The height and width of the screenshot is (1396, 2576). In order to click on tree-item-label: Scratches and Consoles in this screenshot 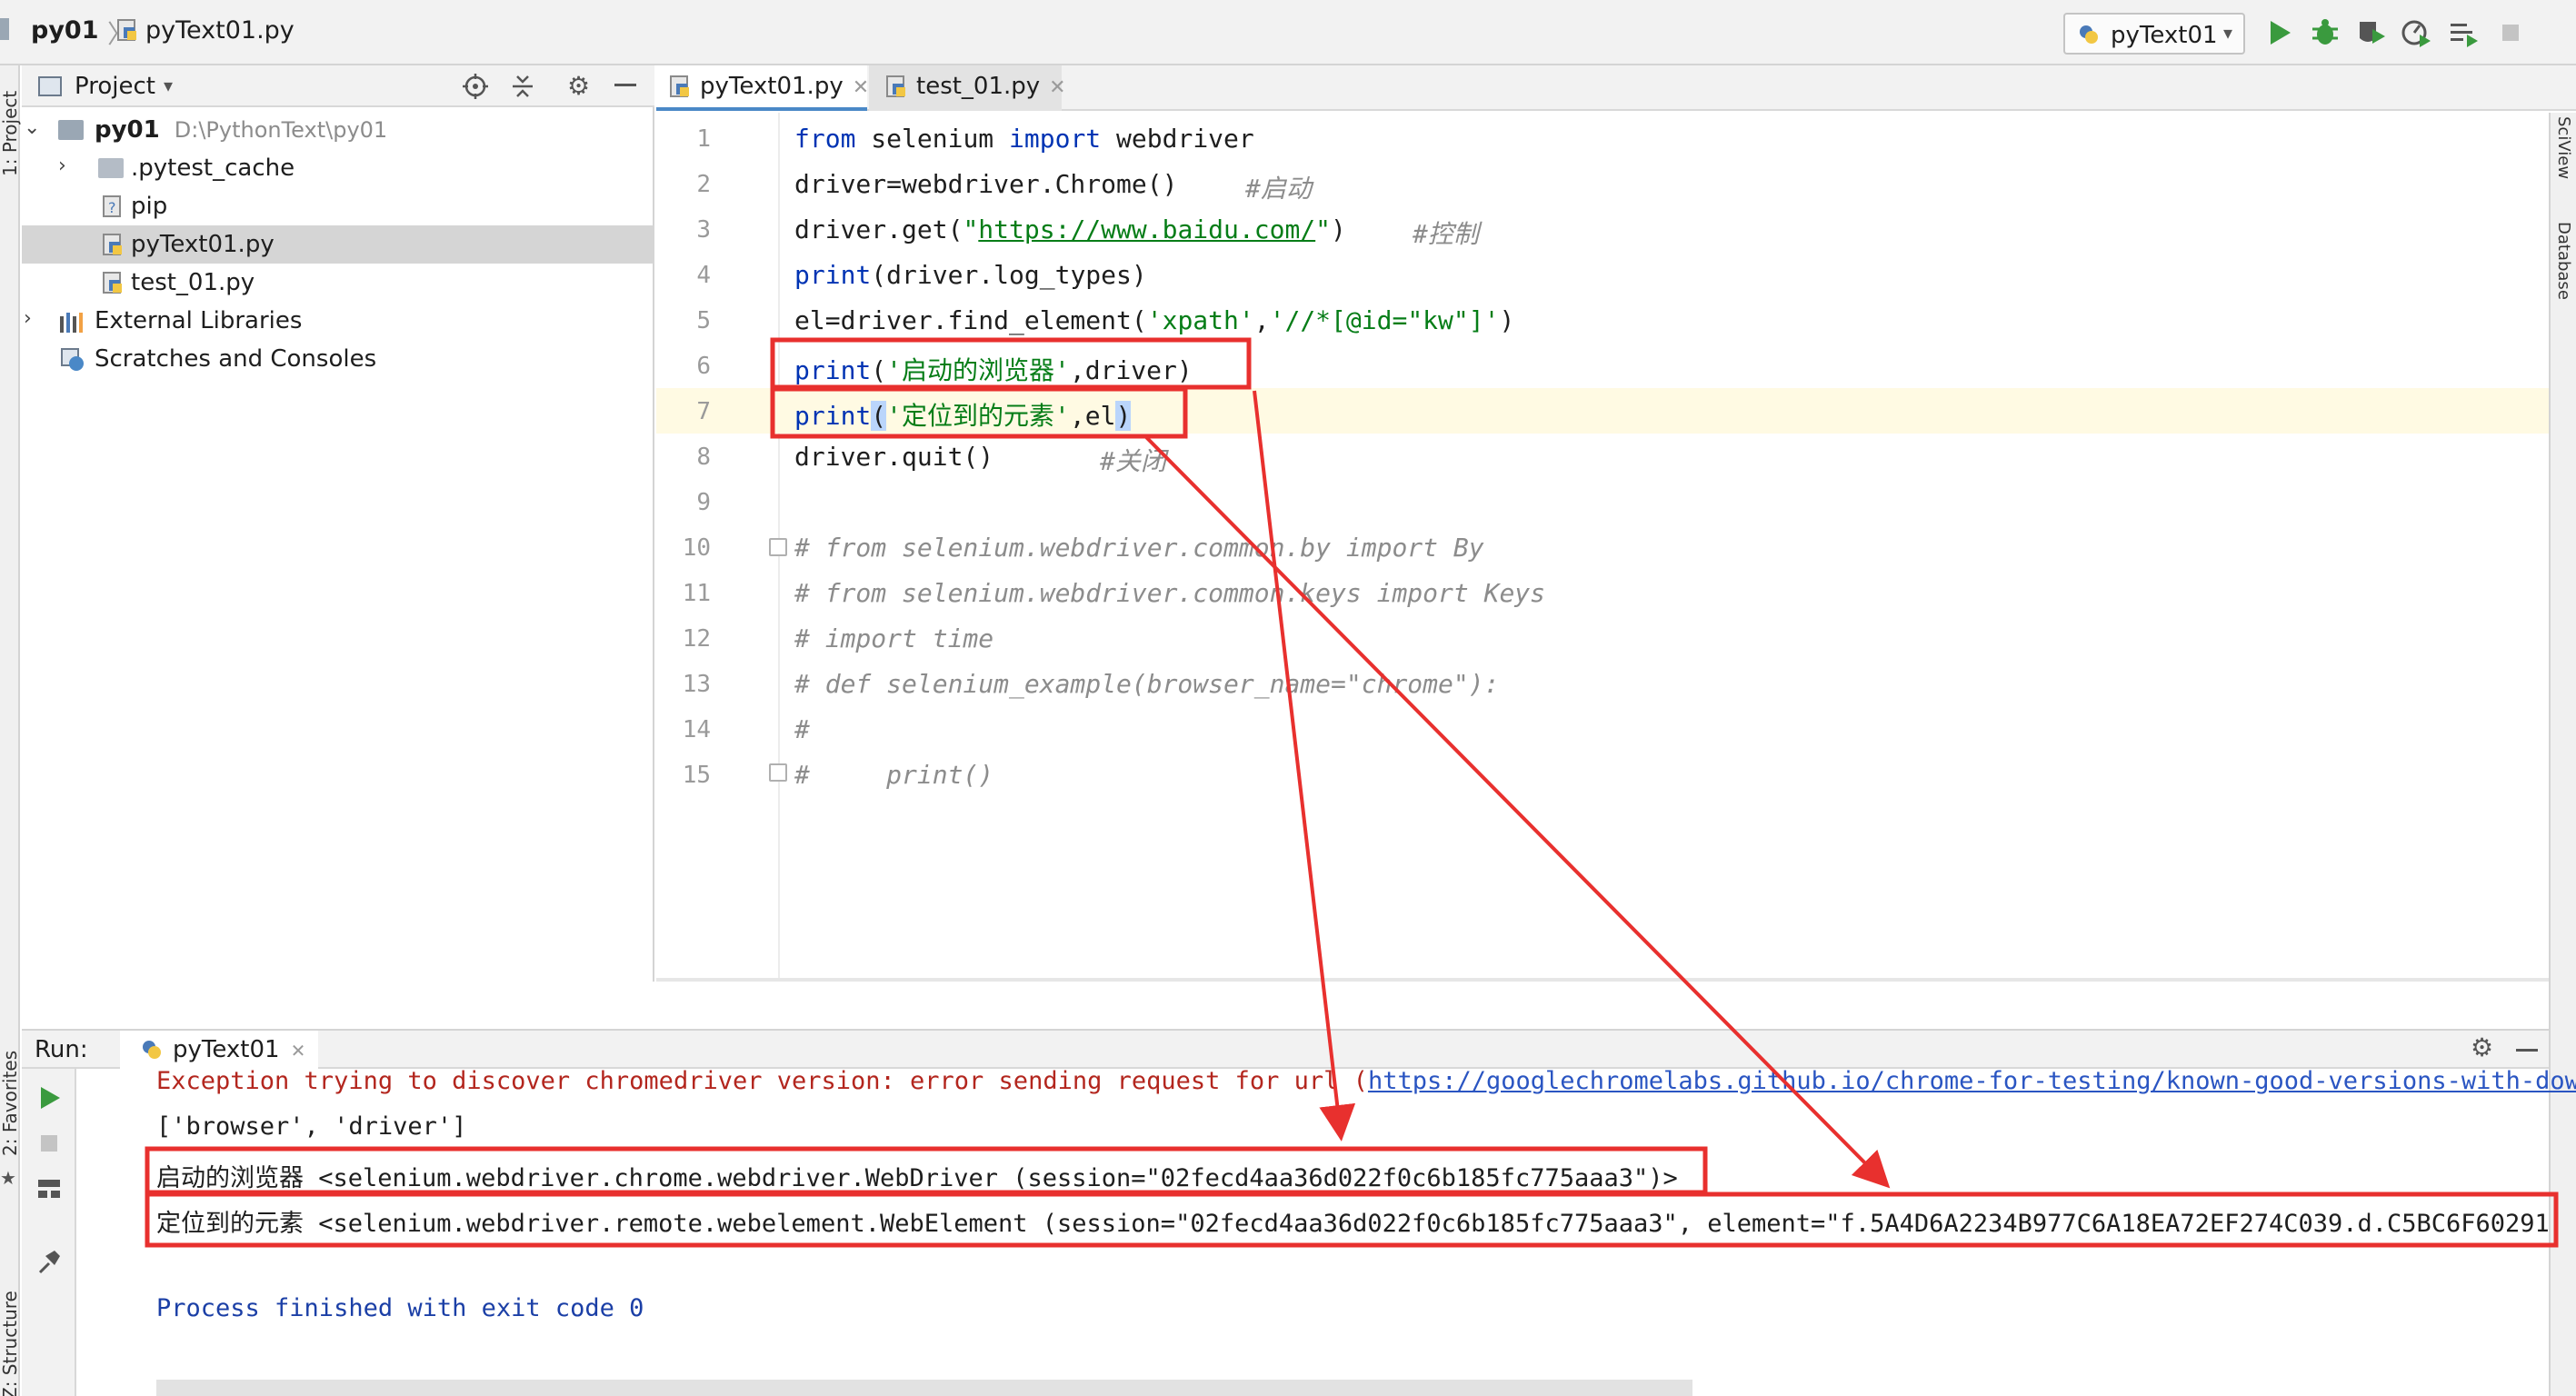, I will do `click(236, 359)`.